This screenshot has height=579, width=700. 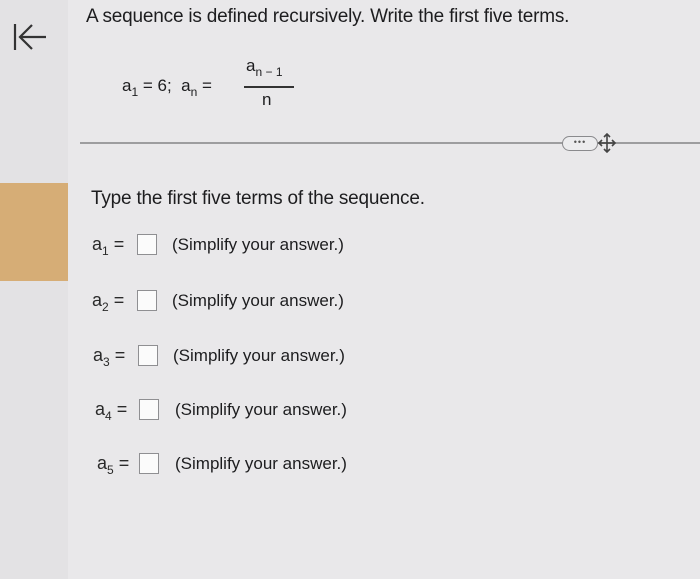 I want to click on term-row-1: a1 = (Simplify your answer.), so click(x=242, y=246).